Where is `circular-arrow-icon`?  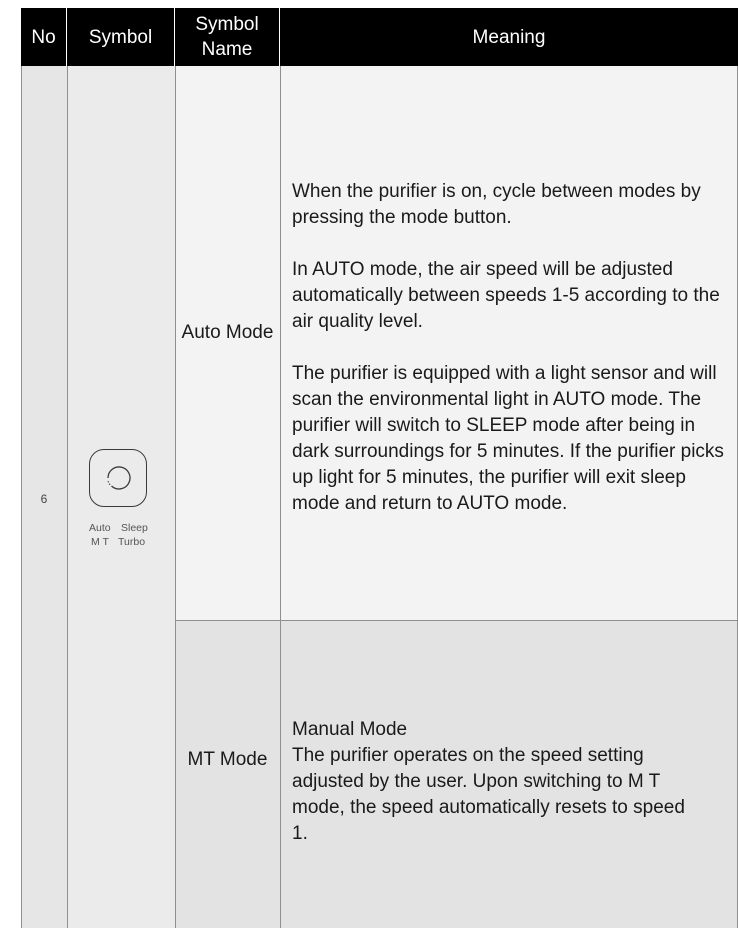
circular-arrow-icon is located at coordinates (119, 478).